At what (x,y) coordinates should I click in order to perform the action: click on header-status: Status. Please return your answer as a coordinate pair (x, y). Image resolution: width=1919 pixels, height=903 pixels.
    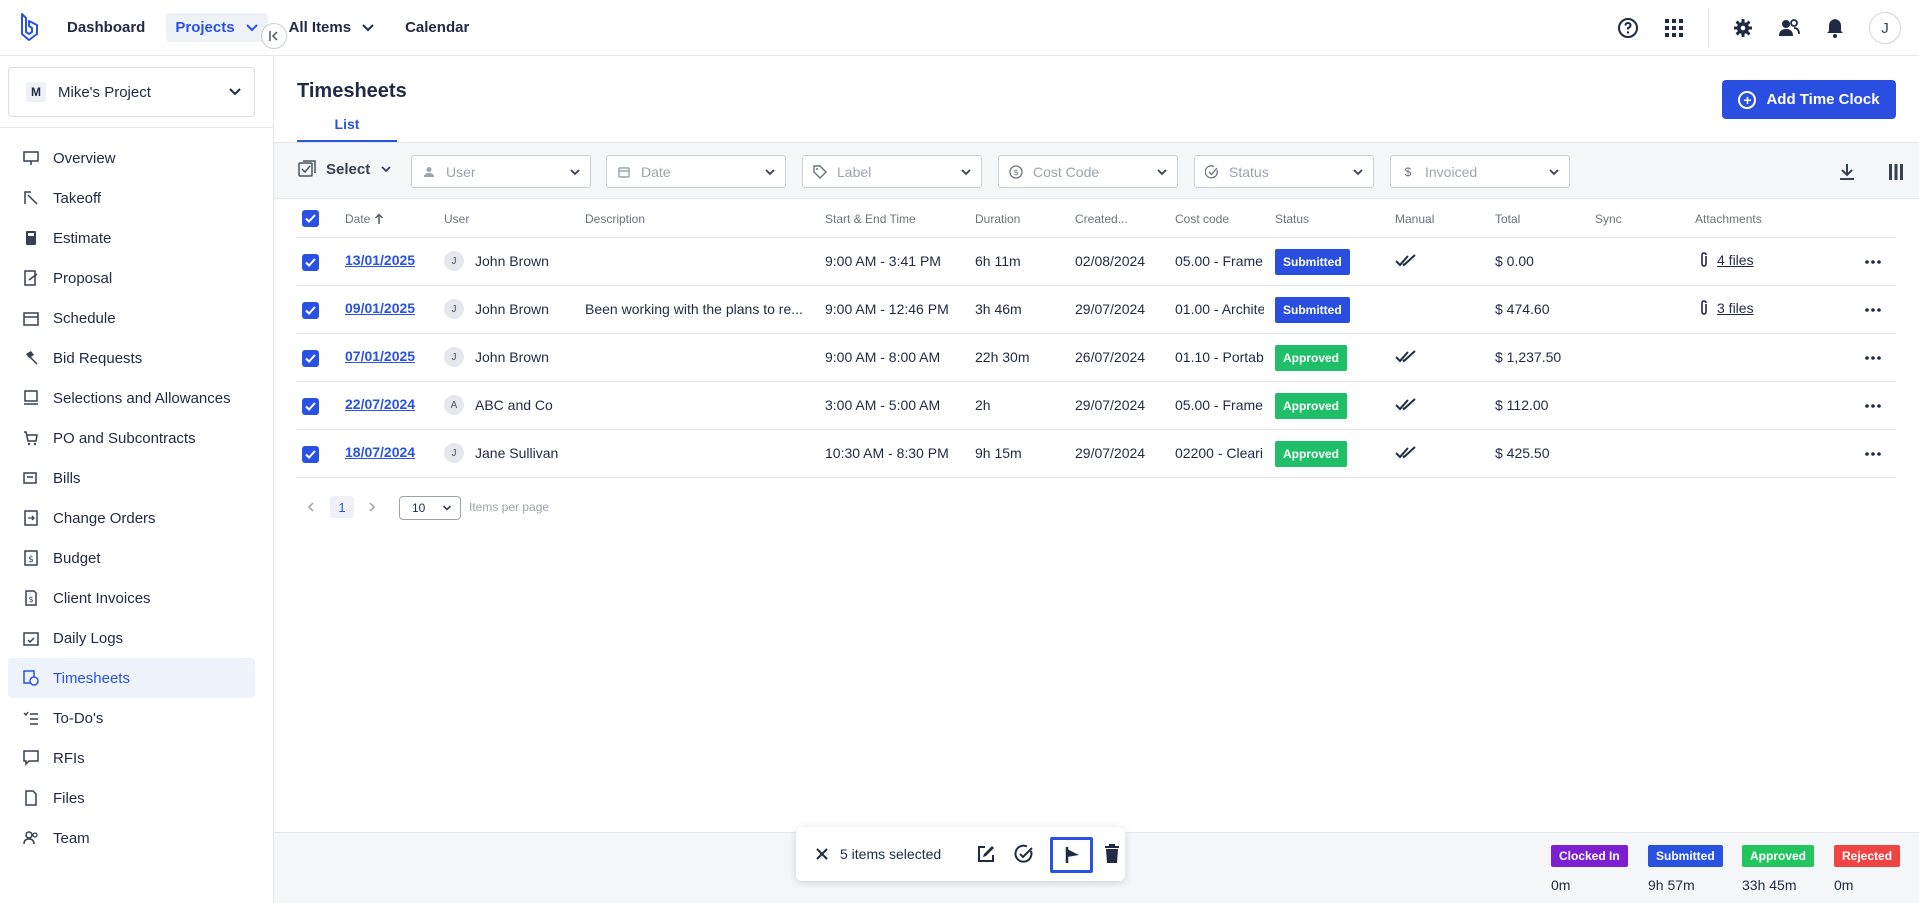
    Looking at the image, I should click on (1292, 219).